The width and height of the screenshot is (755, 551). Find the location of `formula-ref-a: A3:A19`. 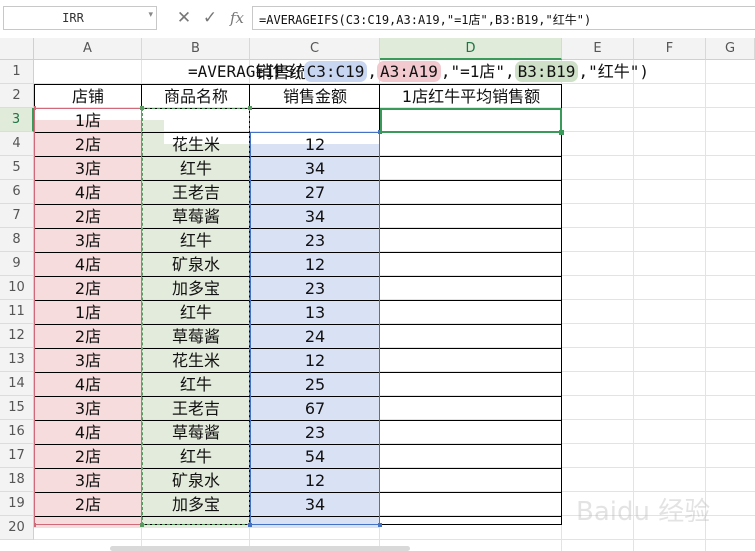

formula-ref-a: A3:A19 is located at coordinates (409, 71).